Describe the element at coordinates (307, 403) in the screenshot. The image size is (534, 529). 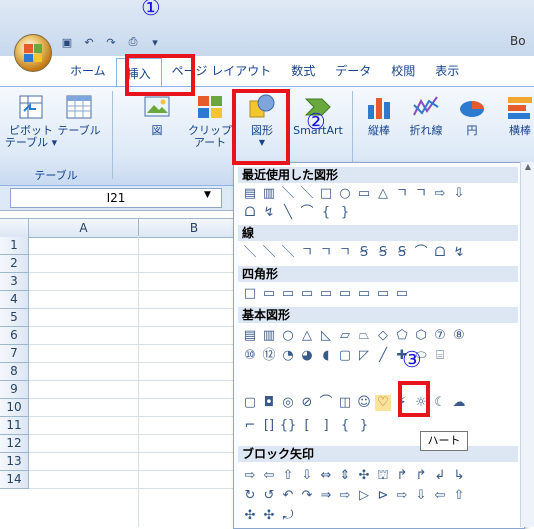
I see `shape-option: ⊘` at that location.